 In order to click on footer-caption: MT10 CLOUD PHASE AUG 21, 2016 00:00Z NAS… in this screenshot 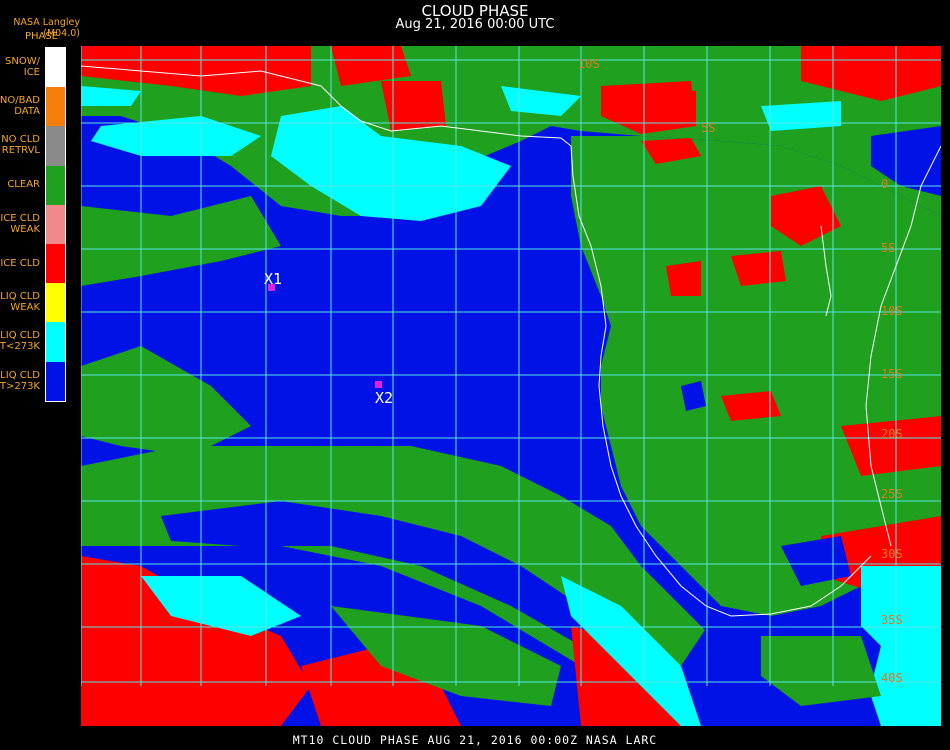, I will do `click(475, 740)`.